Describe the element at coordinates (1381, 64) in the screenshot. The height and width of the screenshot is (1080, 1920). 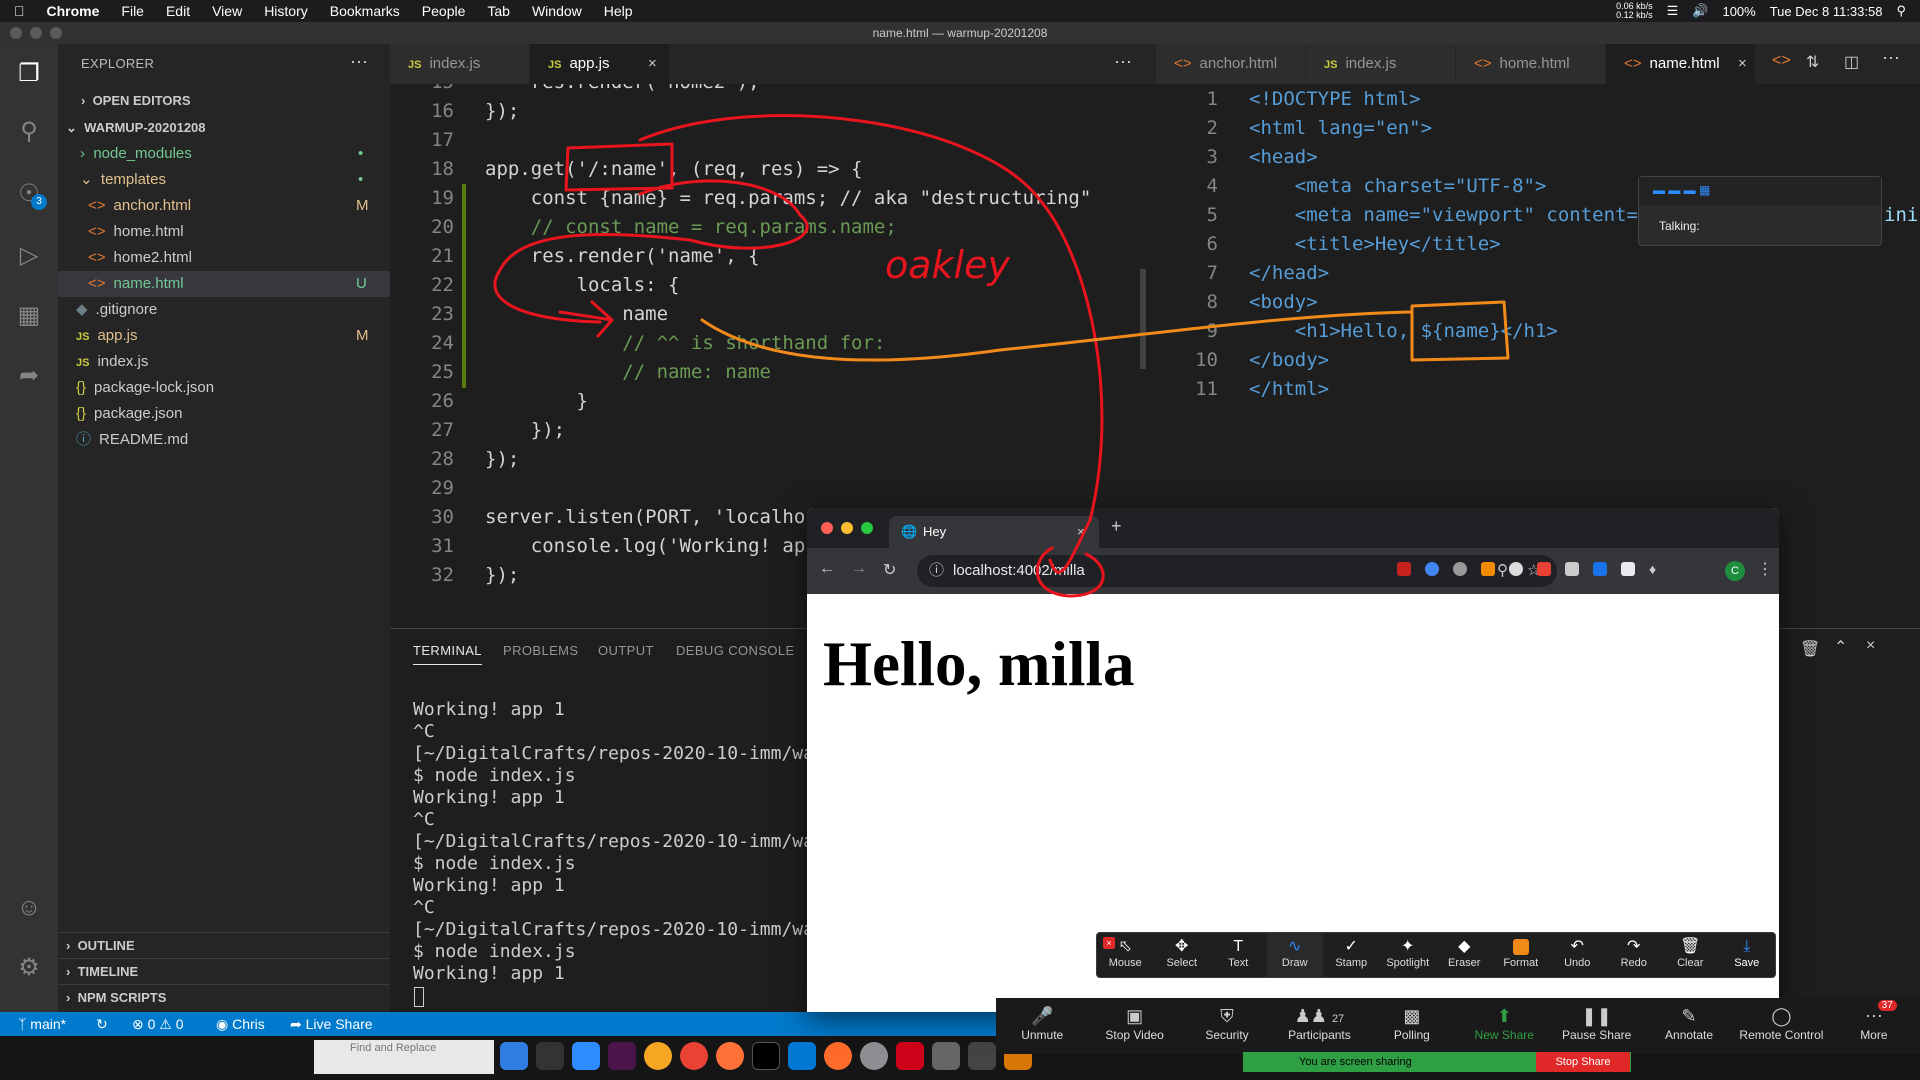
I see `tab-index-js-right: JS index.js` at that location.